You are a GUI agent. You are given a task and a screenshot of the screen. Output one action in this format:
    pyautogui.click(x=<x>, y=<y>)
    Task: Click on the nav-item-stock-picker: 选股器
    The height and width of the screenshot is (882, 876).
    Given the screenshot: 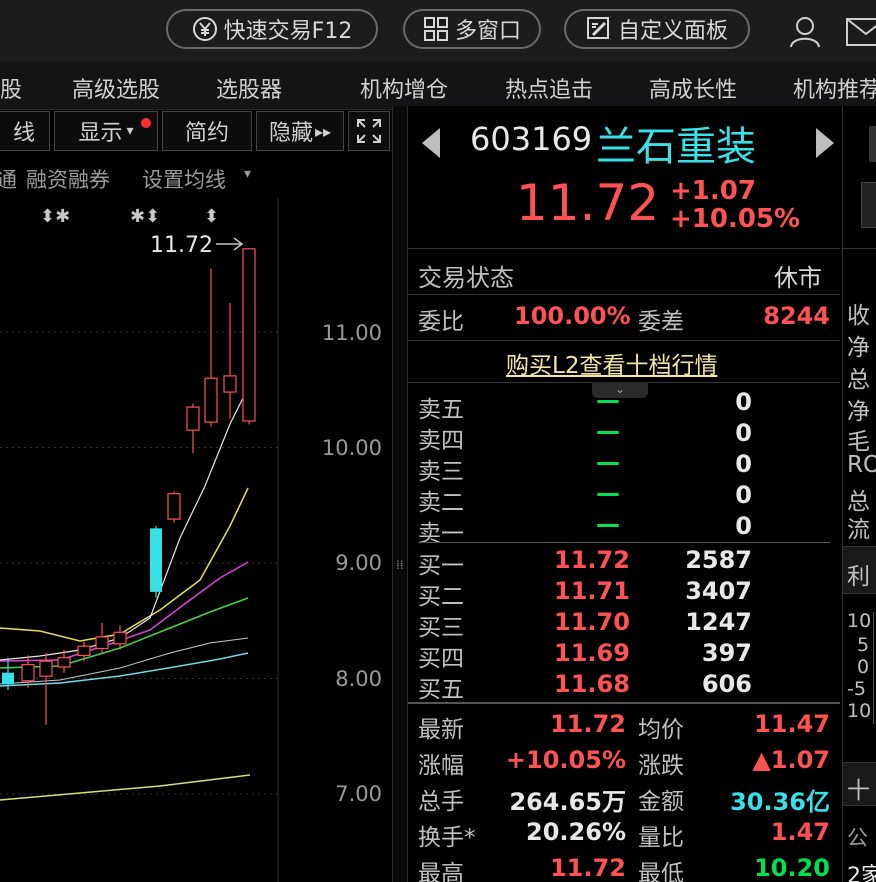 What is the action you would take?
    pyautogui.click(x=249, y=88)
    